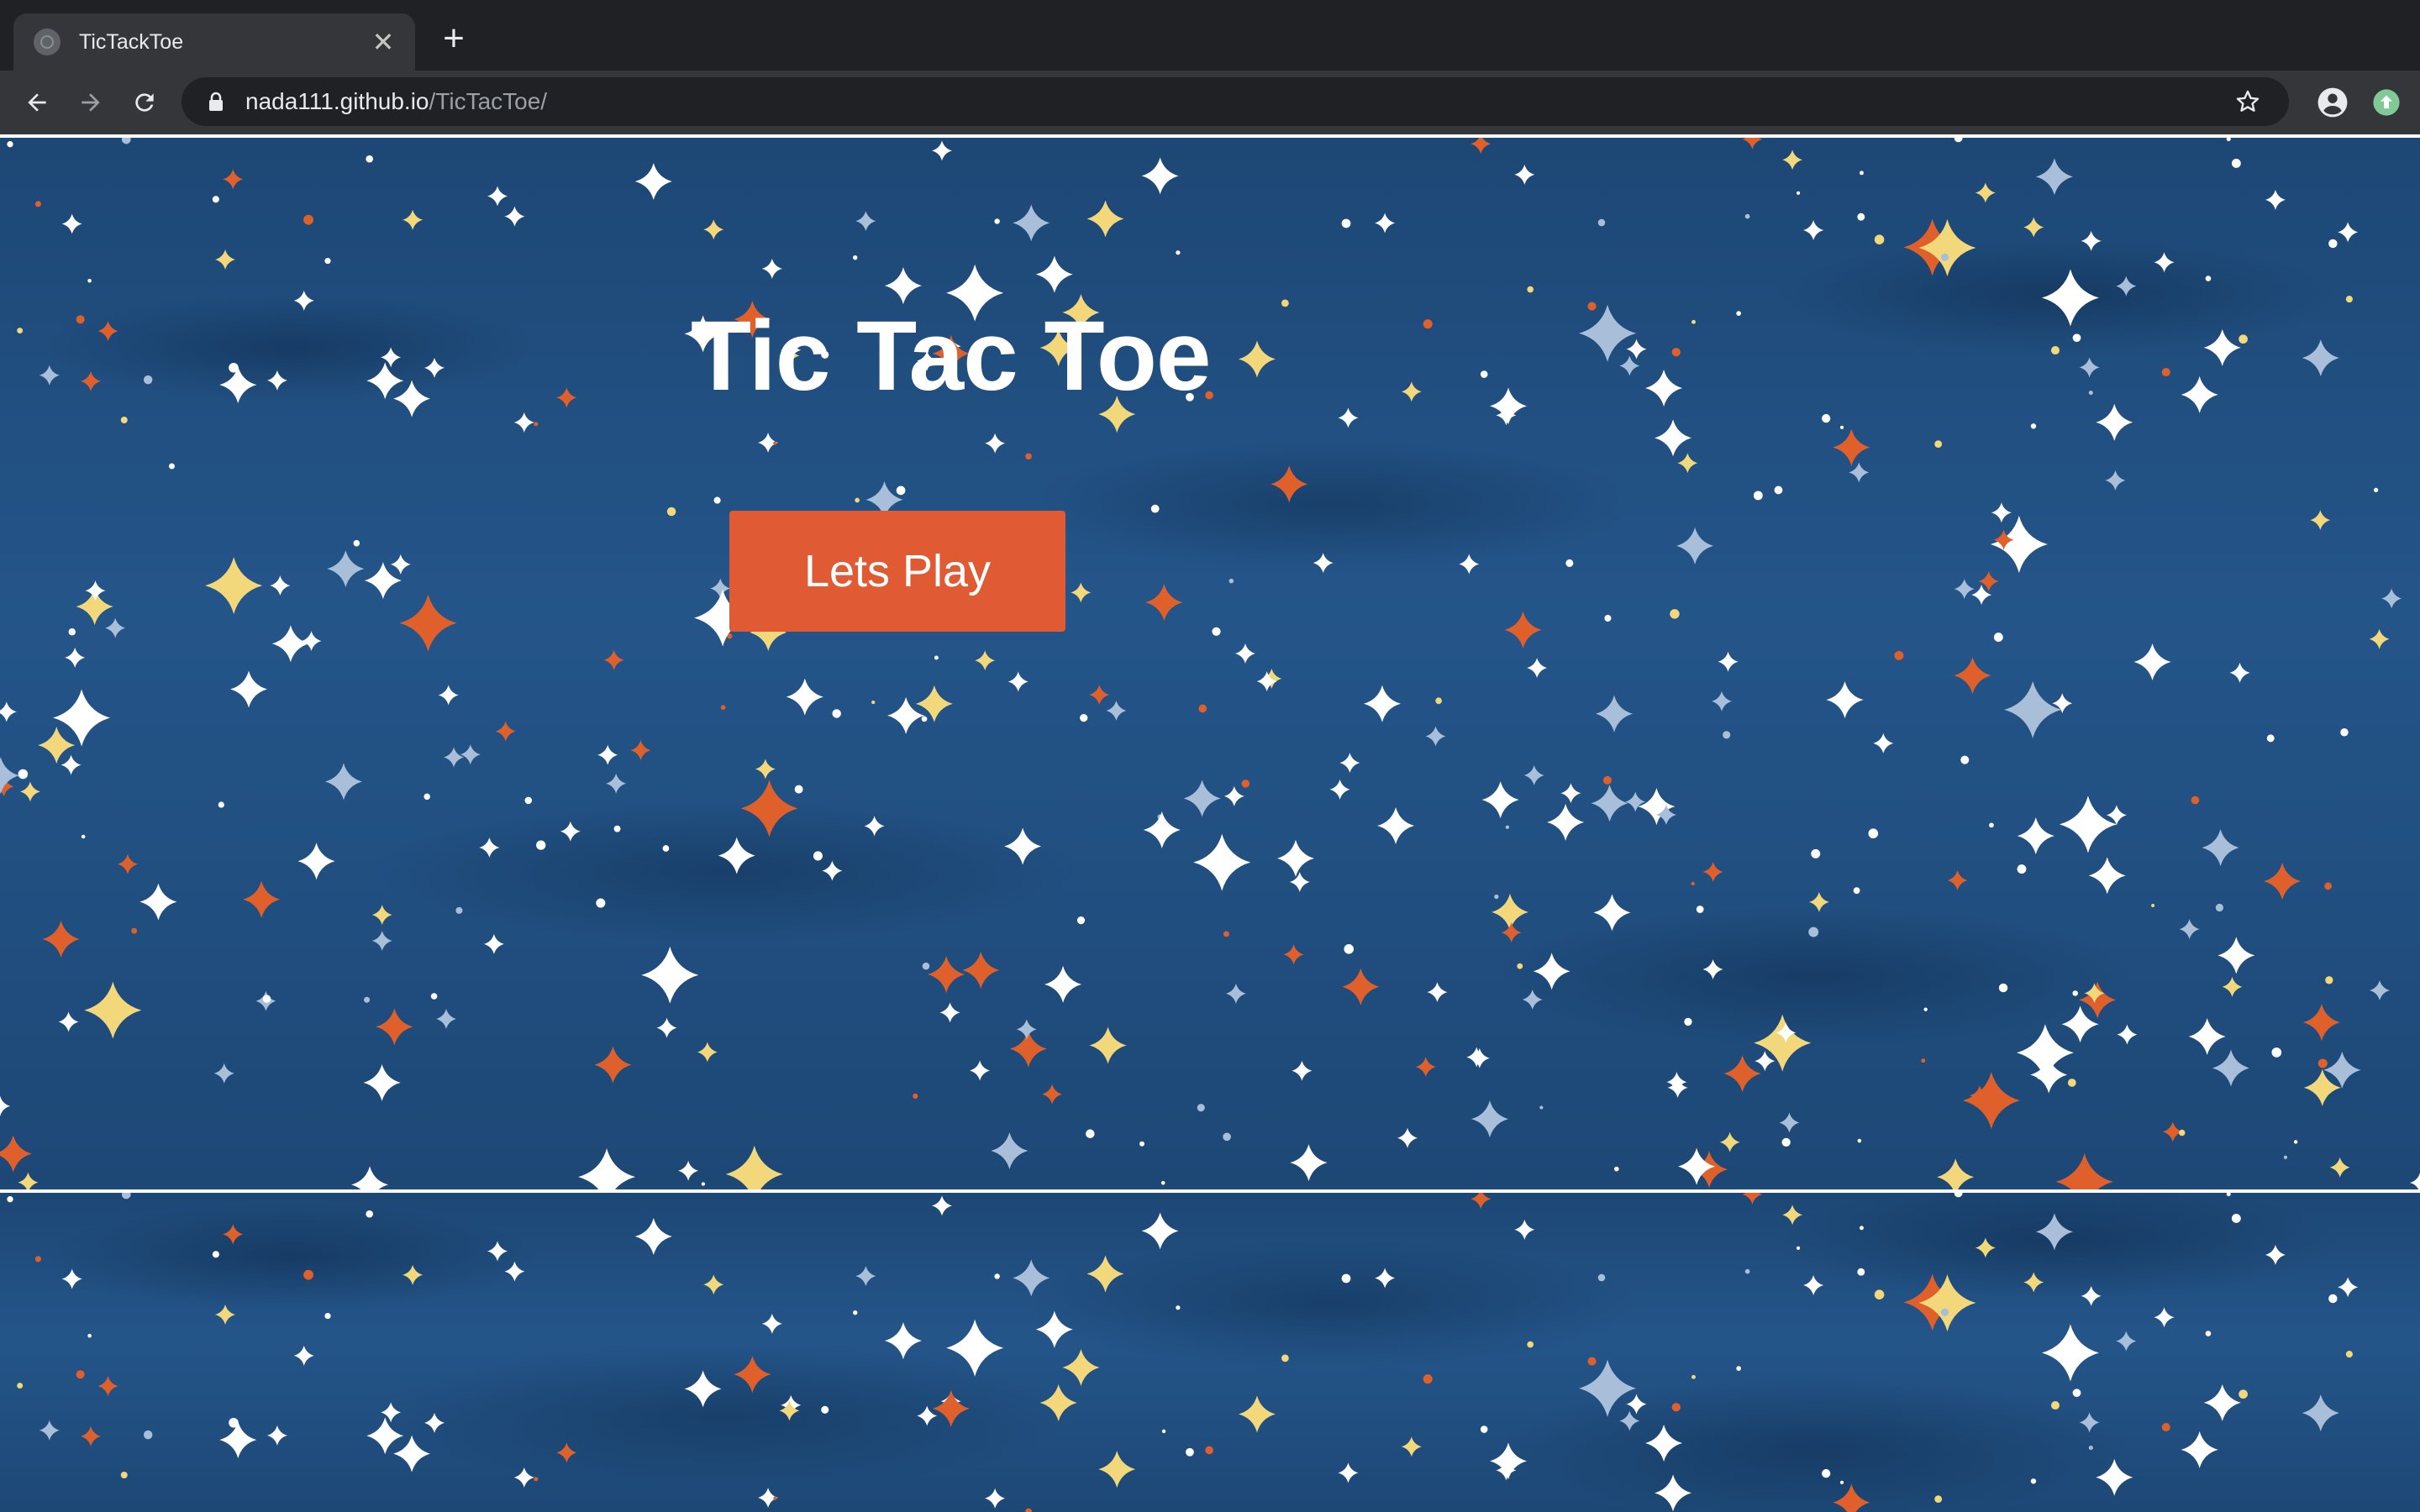 This screenshot has height=1512, width=2420. I want to click on url-text: nada111.github.io/TicTacToe/, so click(397, 101).